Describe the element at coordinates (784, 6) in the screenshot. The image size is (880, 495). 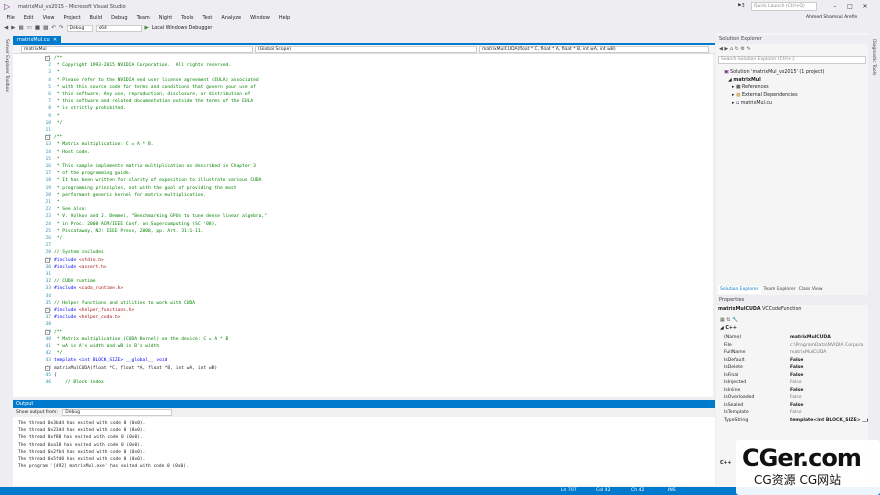
I see `quick-launch-input: Quick Launch (Ctrl+Q)` at that location.